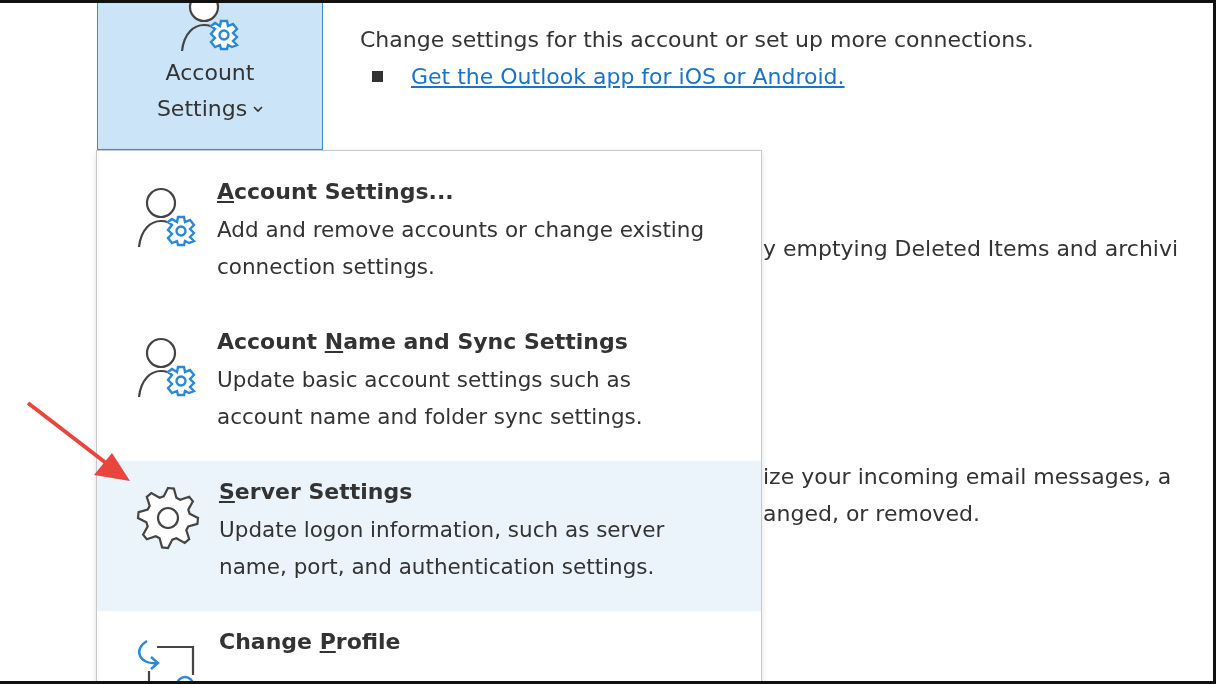  I want to click on description-text: Change settings for this account or set up more connections., so click(697, 39).